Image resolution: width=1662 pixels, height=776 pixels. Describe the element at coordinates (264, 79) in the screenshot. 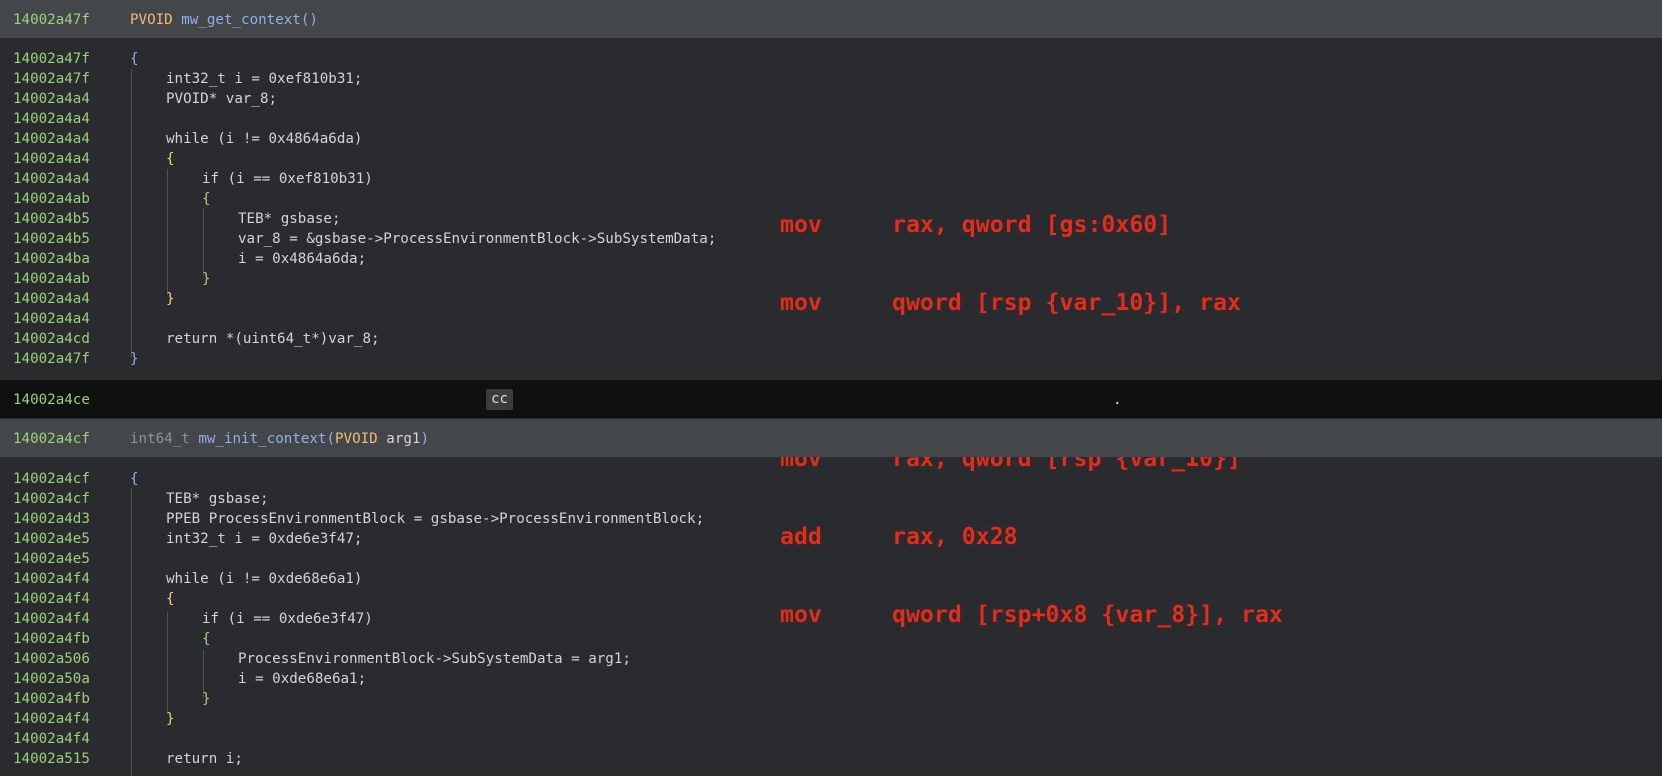

I see `code-text: int32_t i = 0xef810b31;` at that location.